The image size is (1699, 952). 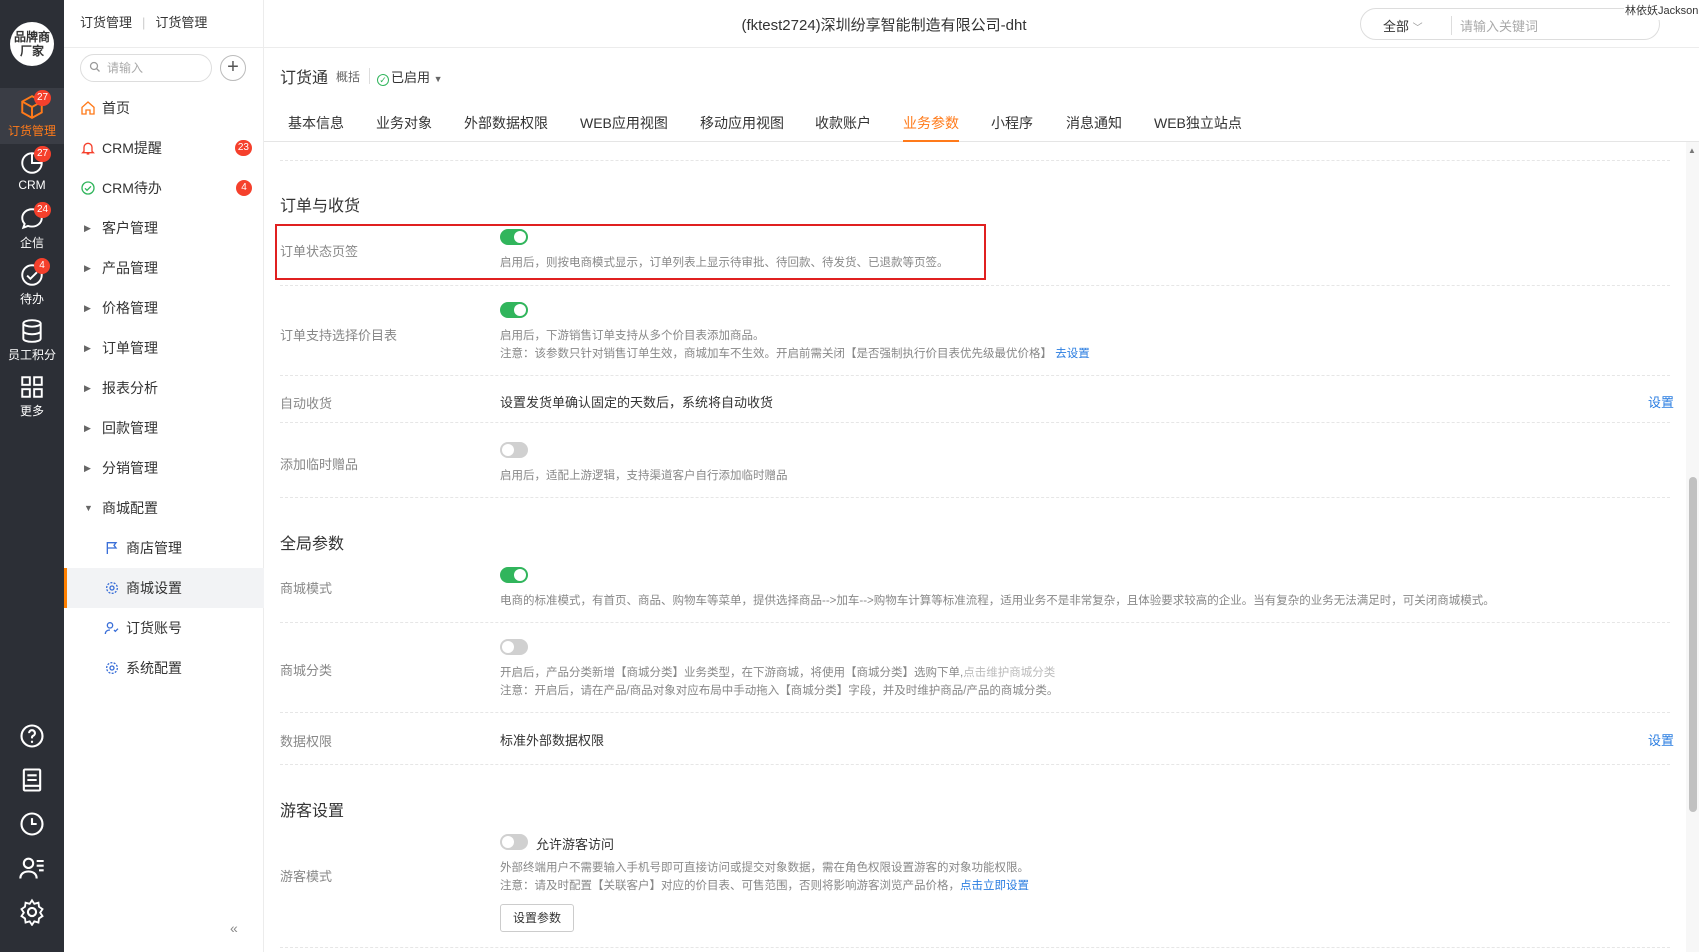 I want to click on section-title-guest: 游客设置, so click(x=312, y=811).